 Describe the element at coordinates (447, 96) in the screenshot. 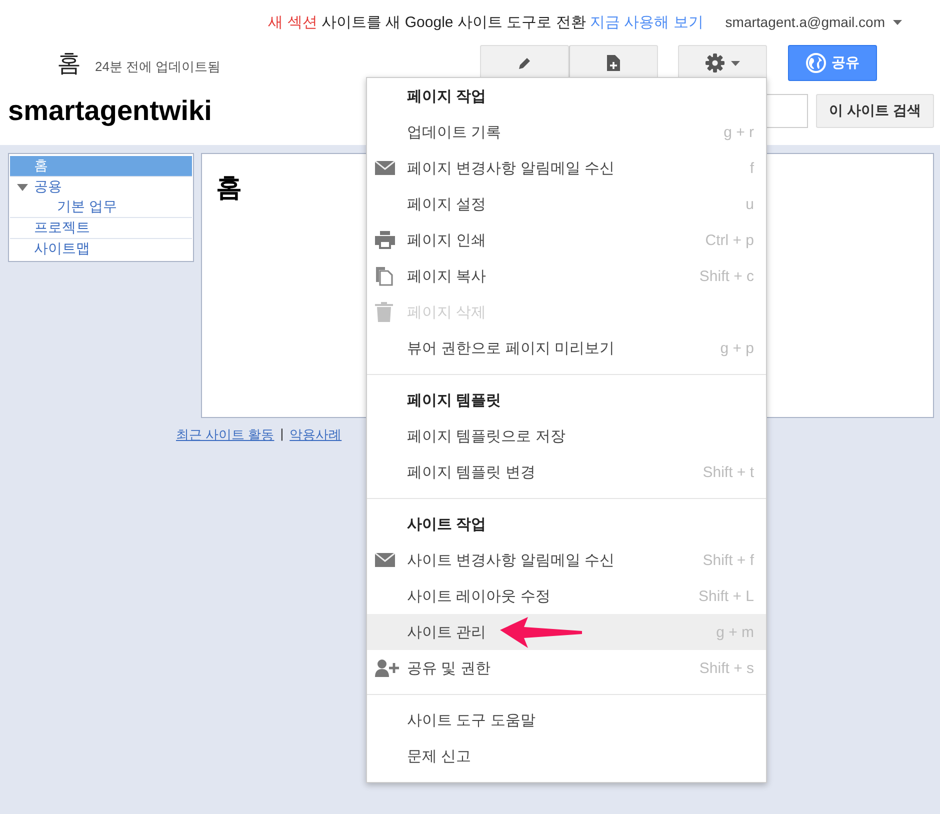

I see `menu-section-heading: 페이지 작업` at that location.